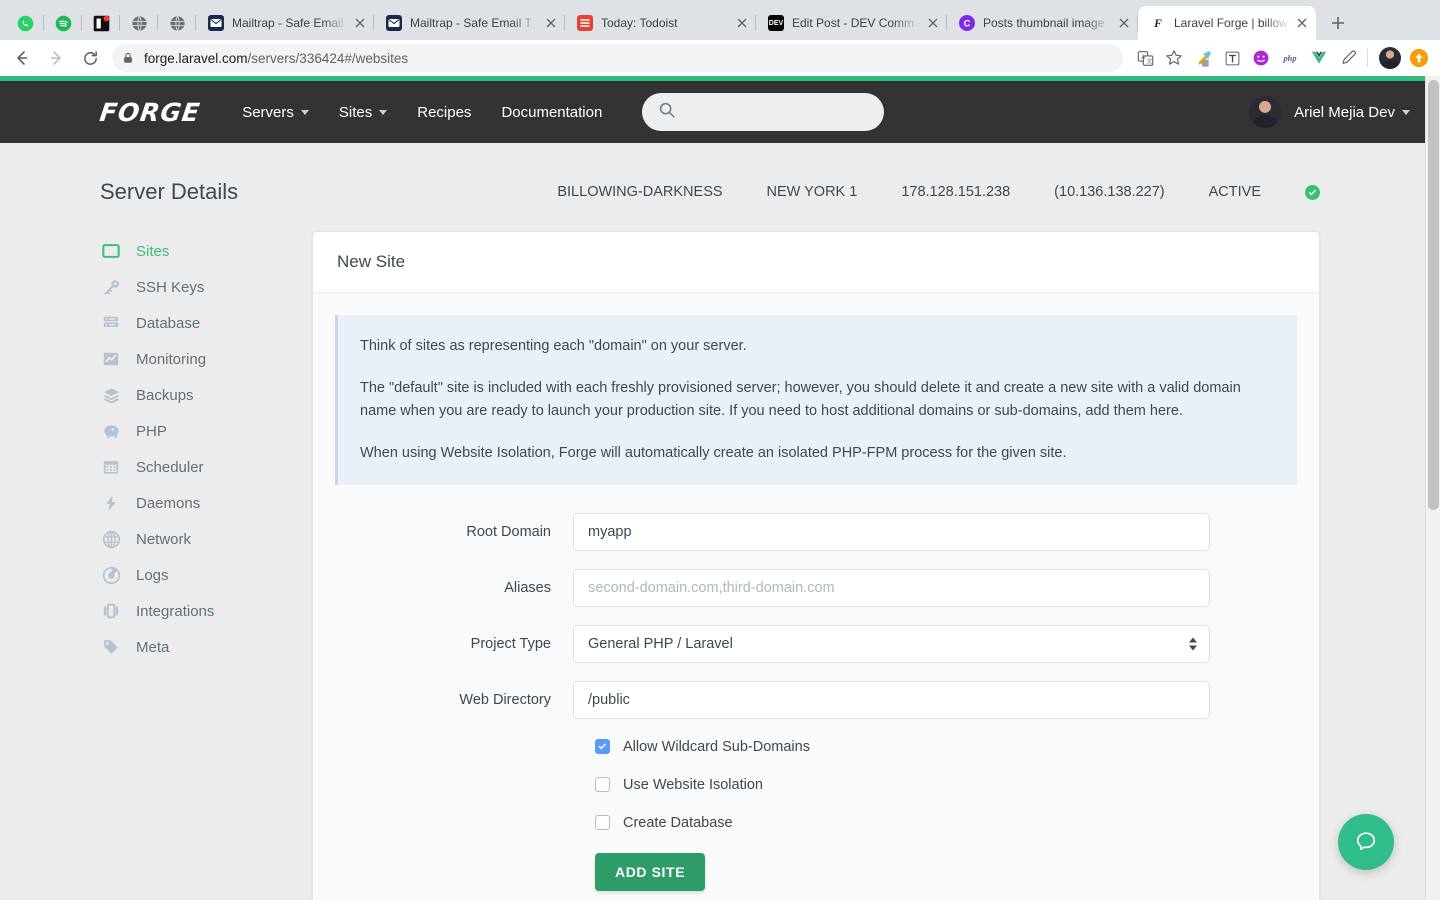 The height and width of the screenshot is (900, 1440). What do you see at coordinates (1174, 58) in the screenshot?
I see `bookmark-star-icon` at bounding box center [1174, 58].